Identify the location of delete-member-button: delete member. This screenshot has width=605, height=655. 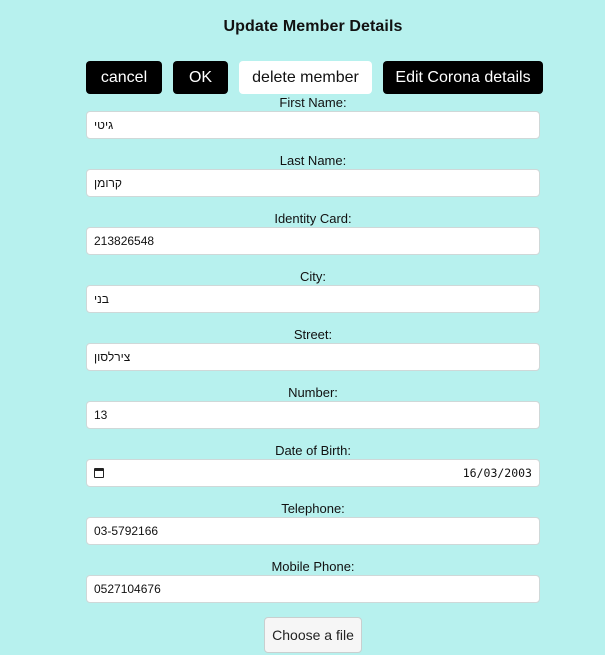
(305, 77).